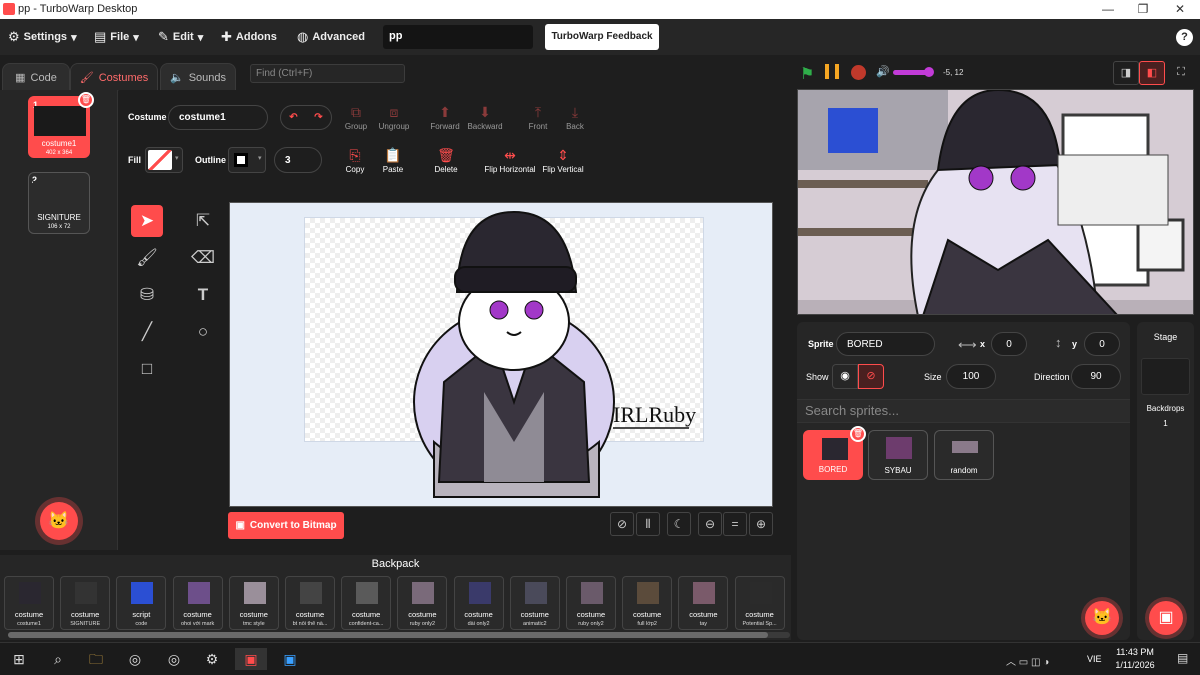 The height and width of the screenshot is (675, 1200). What do you see at coordinates (1096, 376) in the screenshot?
I see `direction-input: 90` at bounding box center [1096, 376].